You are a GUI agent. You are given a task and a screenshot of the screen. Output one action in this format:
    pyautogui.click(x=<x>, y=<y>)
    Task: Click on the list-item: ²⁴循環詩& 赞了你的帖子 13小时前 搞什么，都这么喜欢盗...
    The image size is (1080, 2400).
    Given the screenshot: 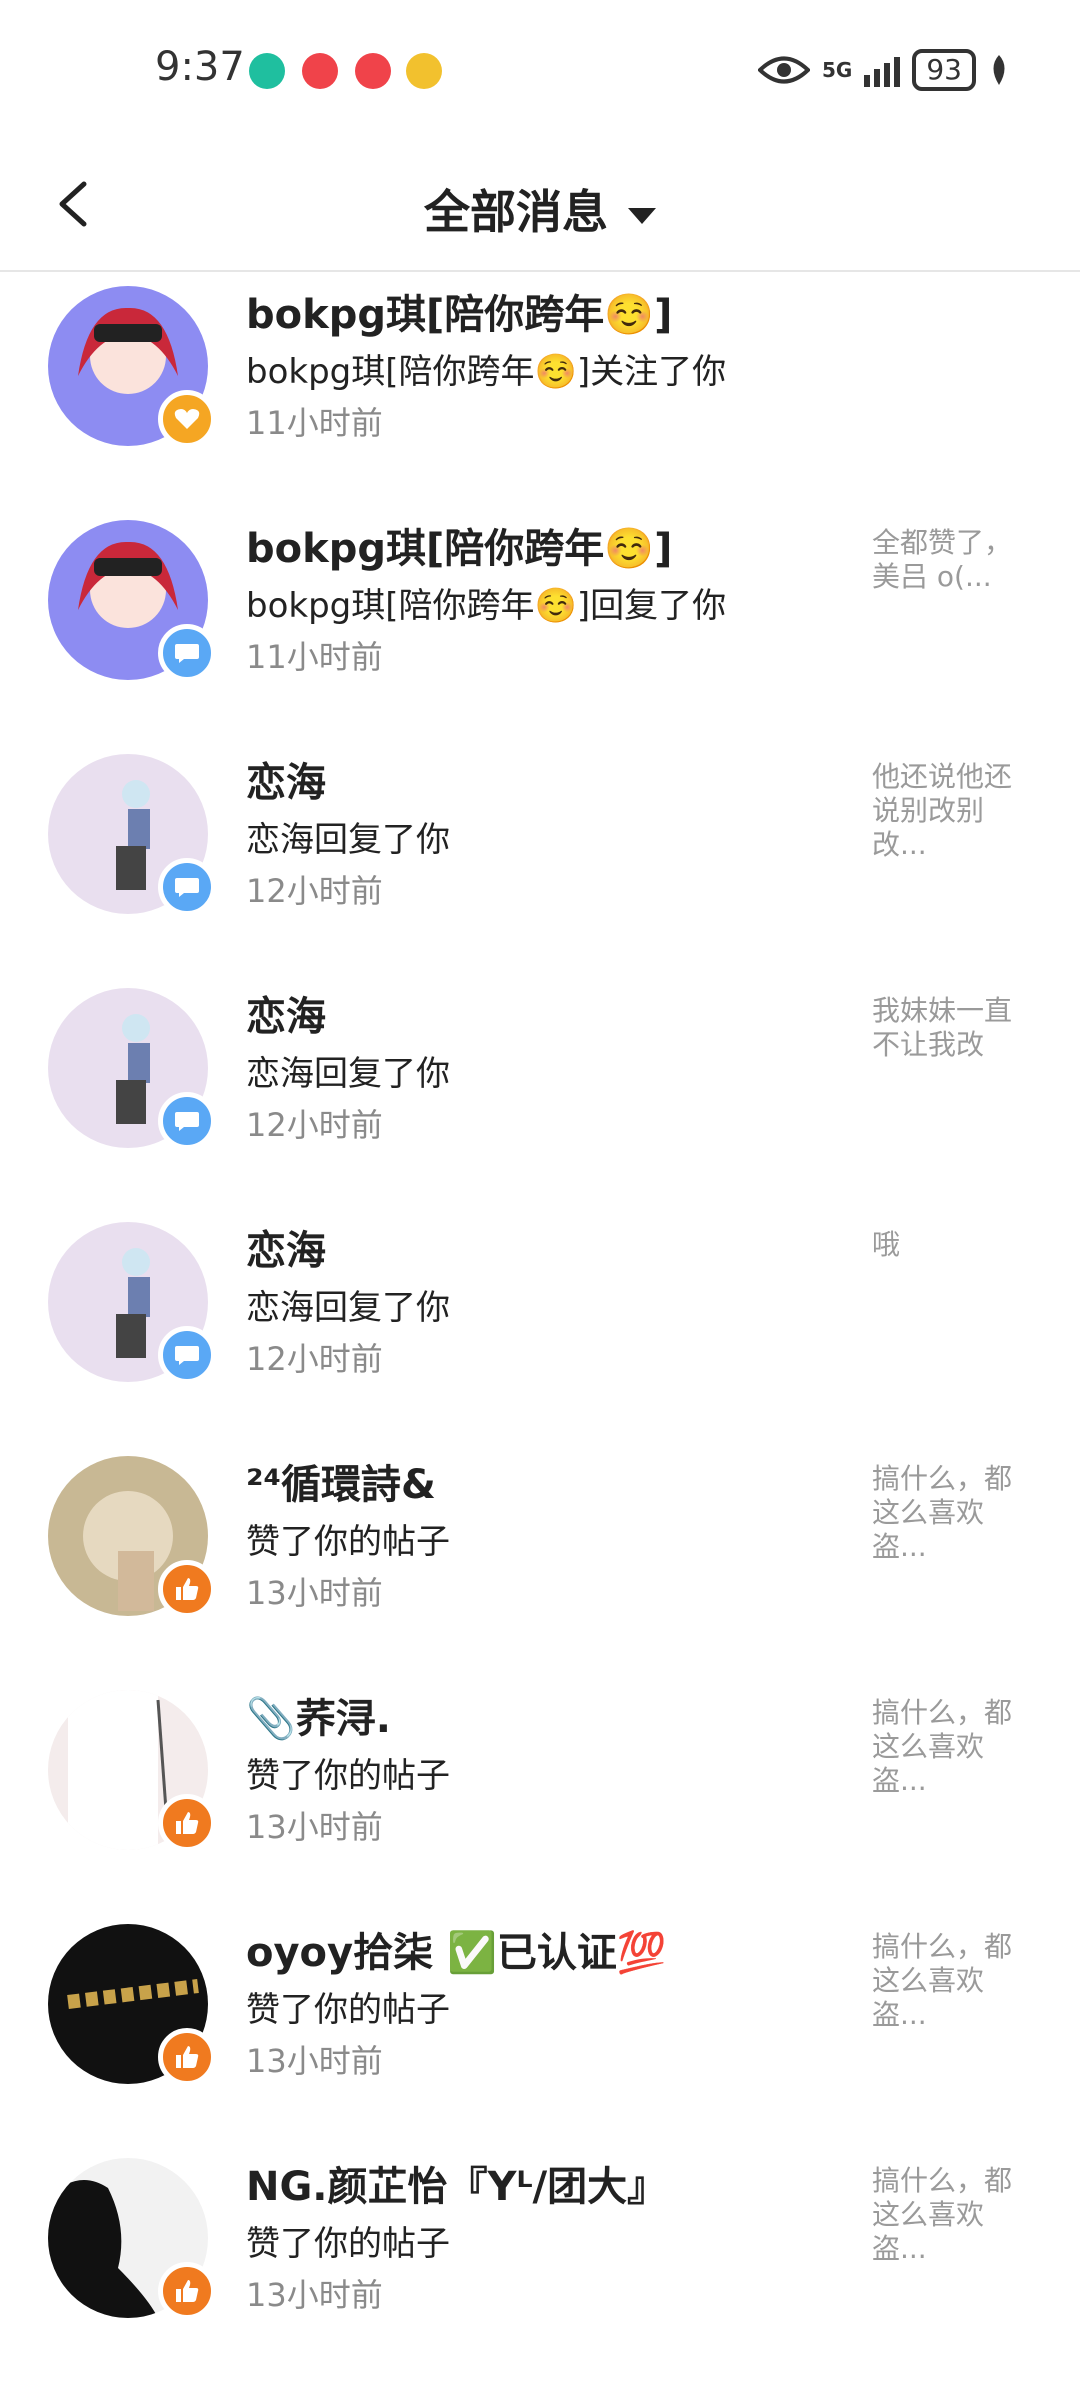 What is the action you would take?
    pyautogui.click(x=540, y=1559)
    